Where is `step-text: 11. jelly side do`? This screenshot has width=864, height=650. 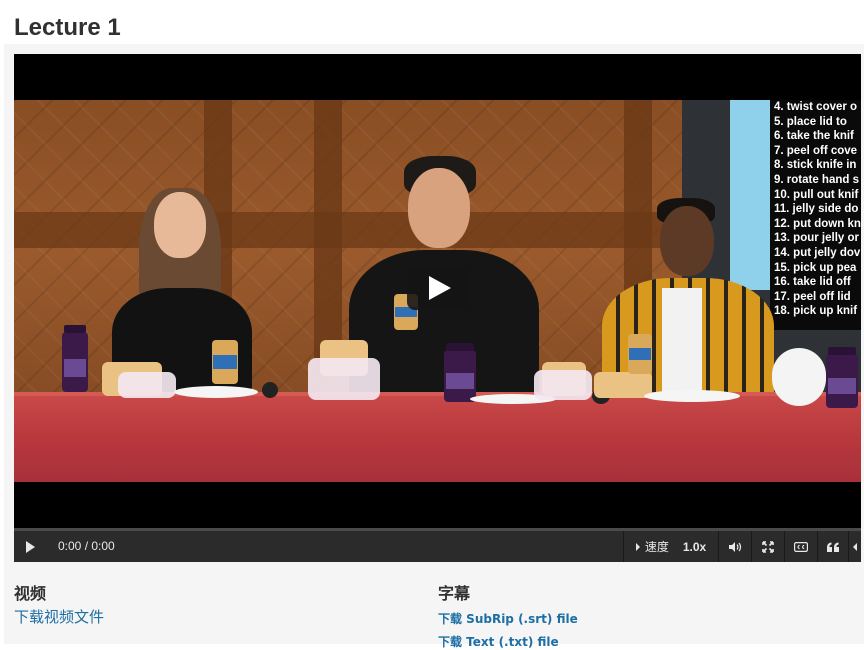
step-text: 11. jelly side do is located at coordinates (816, 209).